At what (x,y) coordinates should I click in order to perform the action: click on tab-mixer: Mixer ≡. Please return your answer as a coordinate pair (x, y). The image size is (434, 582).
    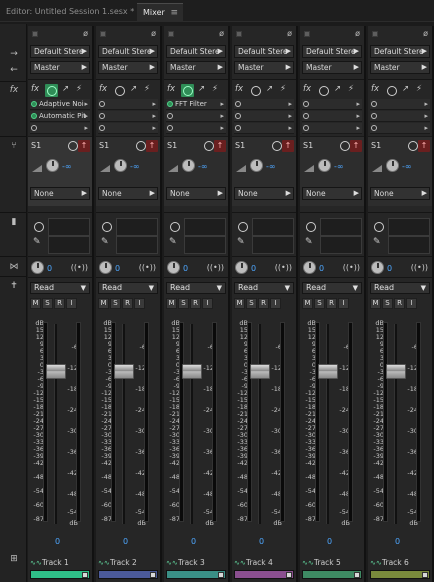
    Looking at the image, I should click on (160, 12).